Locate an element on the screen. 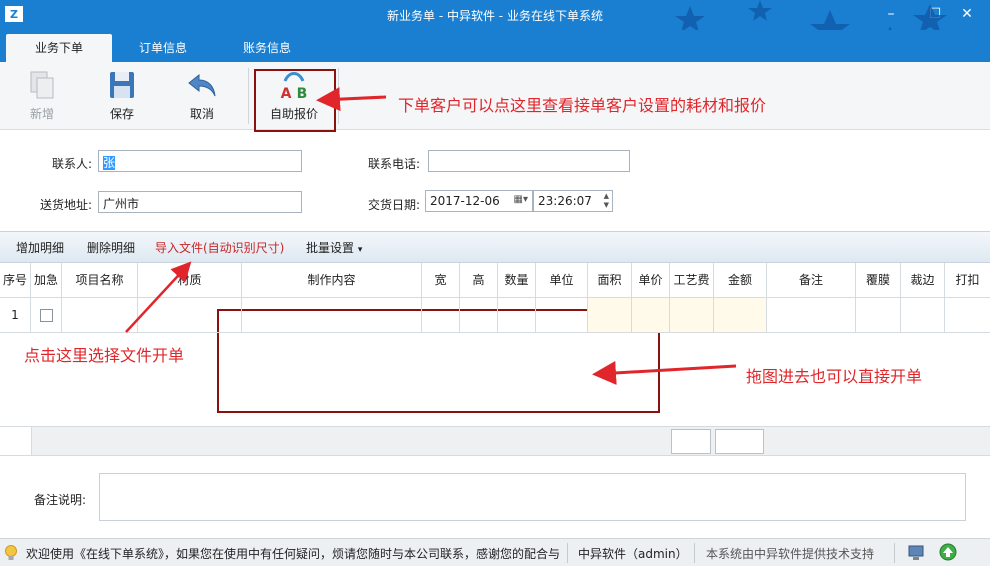 This screenshot has width=990, height=566. remark-textarea is located at coordinates (532, 497).